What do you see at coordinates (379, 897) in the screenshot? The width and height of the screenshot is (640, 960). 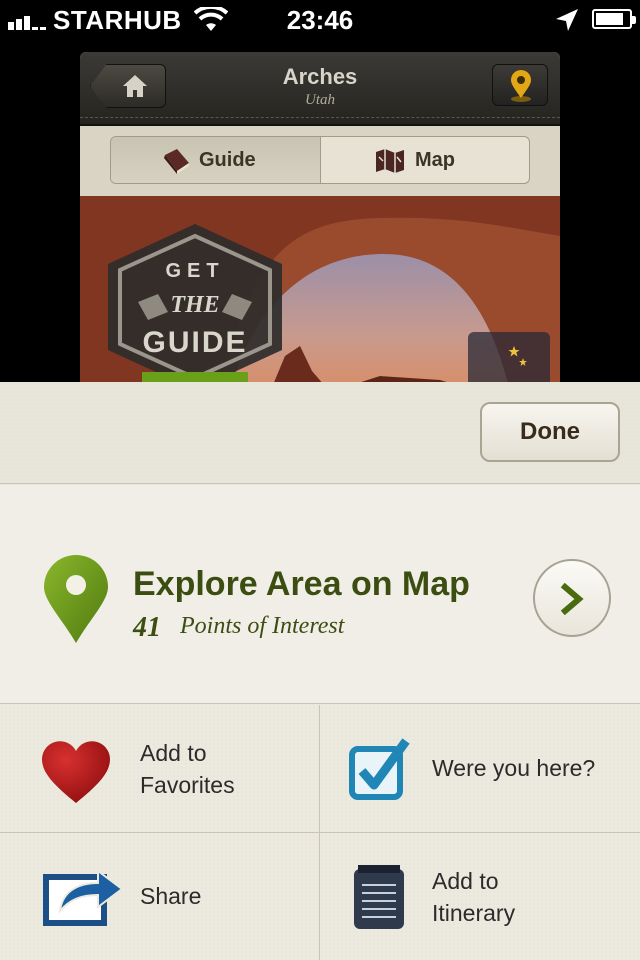 I see `notepad-icon` at bounding box center [379, 897].